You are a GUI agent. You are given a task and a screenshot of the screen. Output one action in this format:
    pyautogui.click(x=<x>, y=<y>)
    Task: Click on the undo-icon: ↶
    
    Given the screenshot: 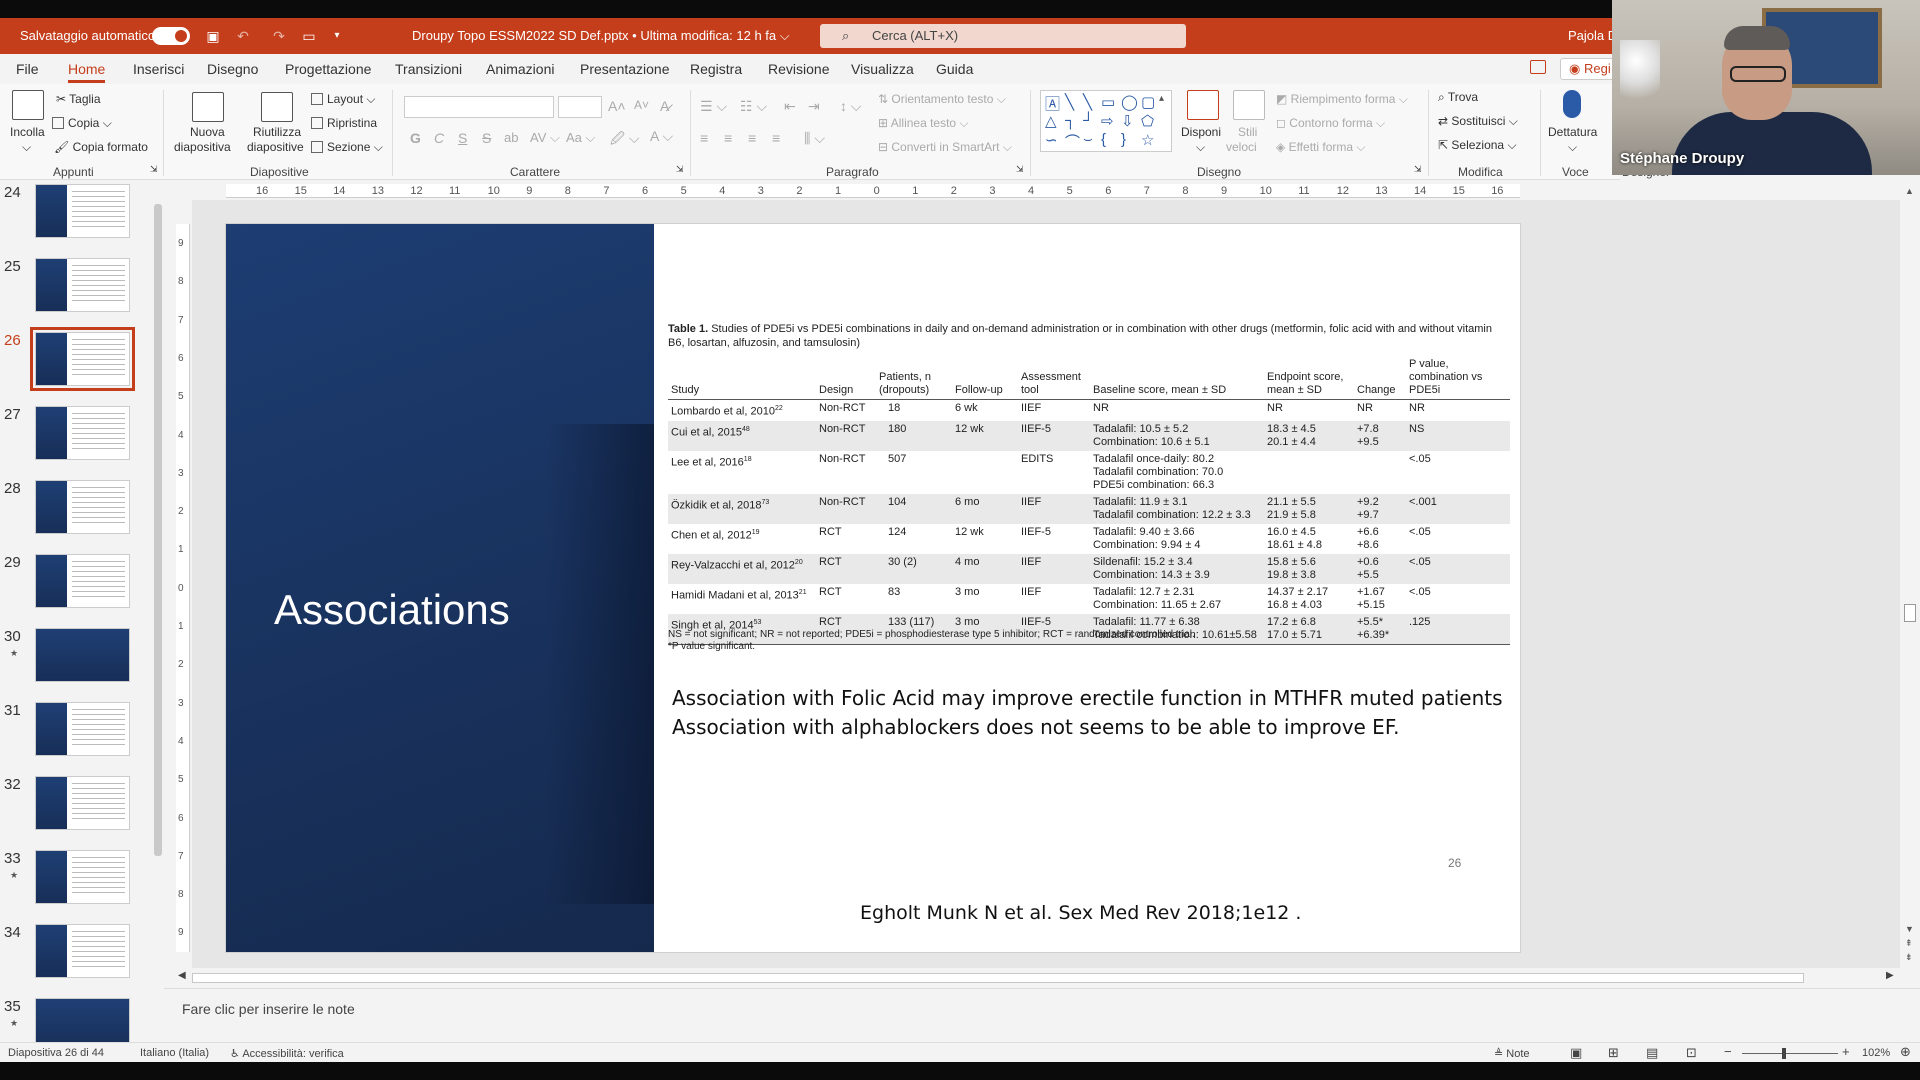 What is the action you would take?
    pyautogui.click(x=243, y=36)
    